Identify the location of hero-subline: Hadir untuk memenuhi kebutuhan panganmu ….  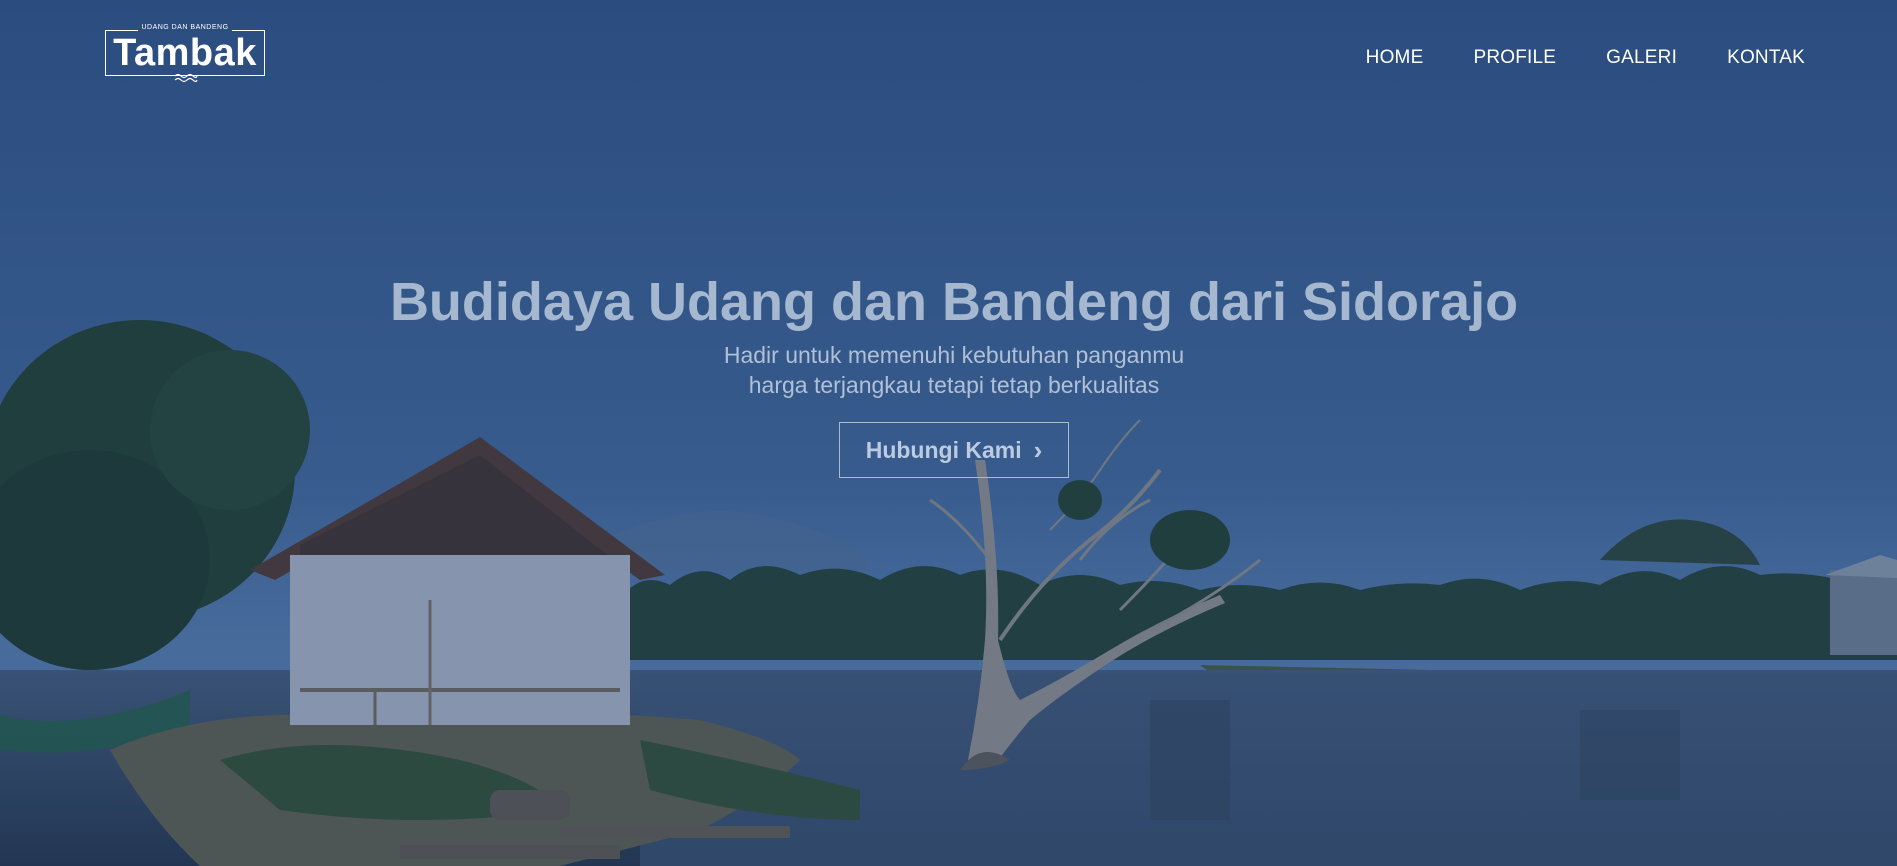
(948, 370).